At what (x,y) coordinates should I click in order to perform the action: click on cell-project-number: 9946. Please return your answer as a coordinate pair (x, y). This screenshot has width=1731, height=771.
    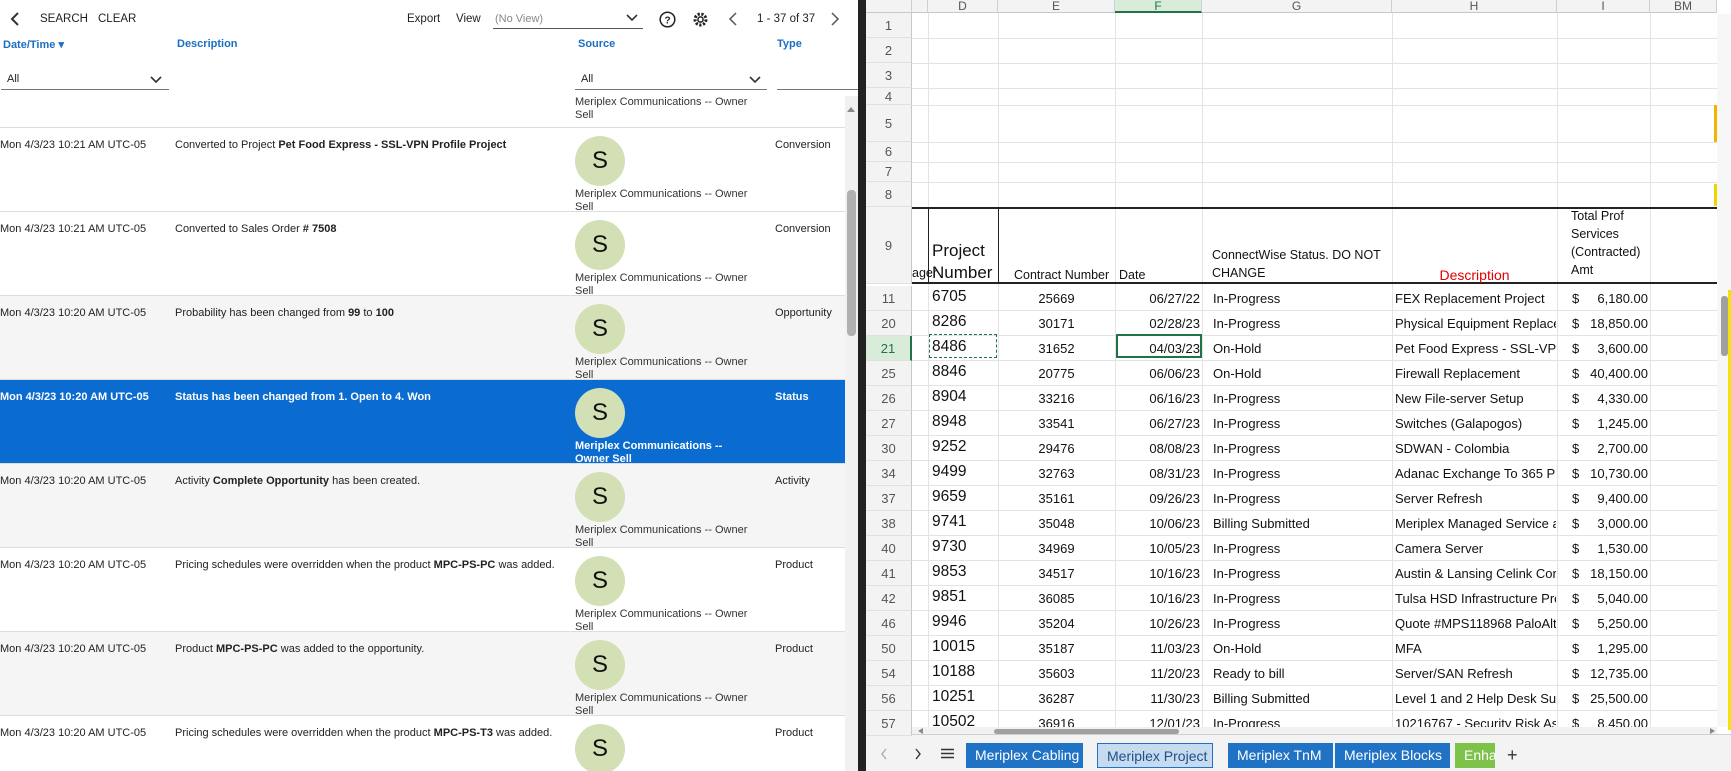
    Looking at the image, I should click on (965, 622).